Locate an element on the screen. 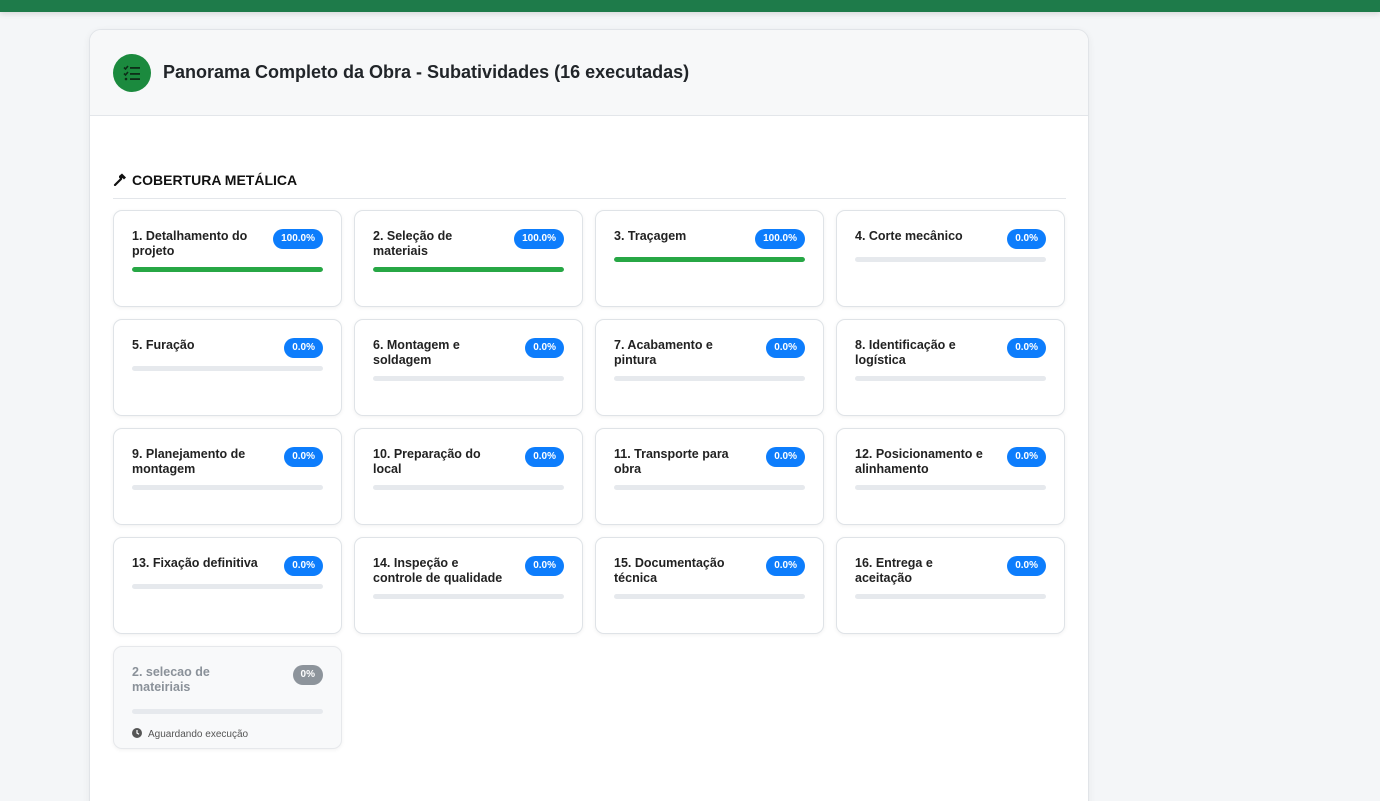 This screenshot has height=801, width=1380. subactivity-card: 13. Fixação definitiva 0.0% is located at coordinates (227, 585).